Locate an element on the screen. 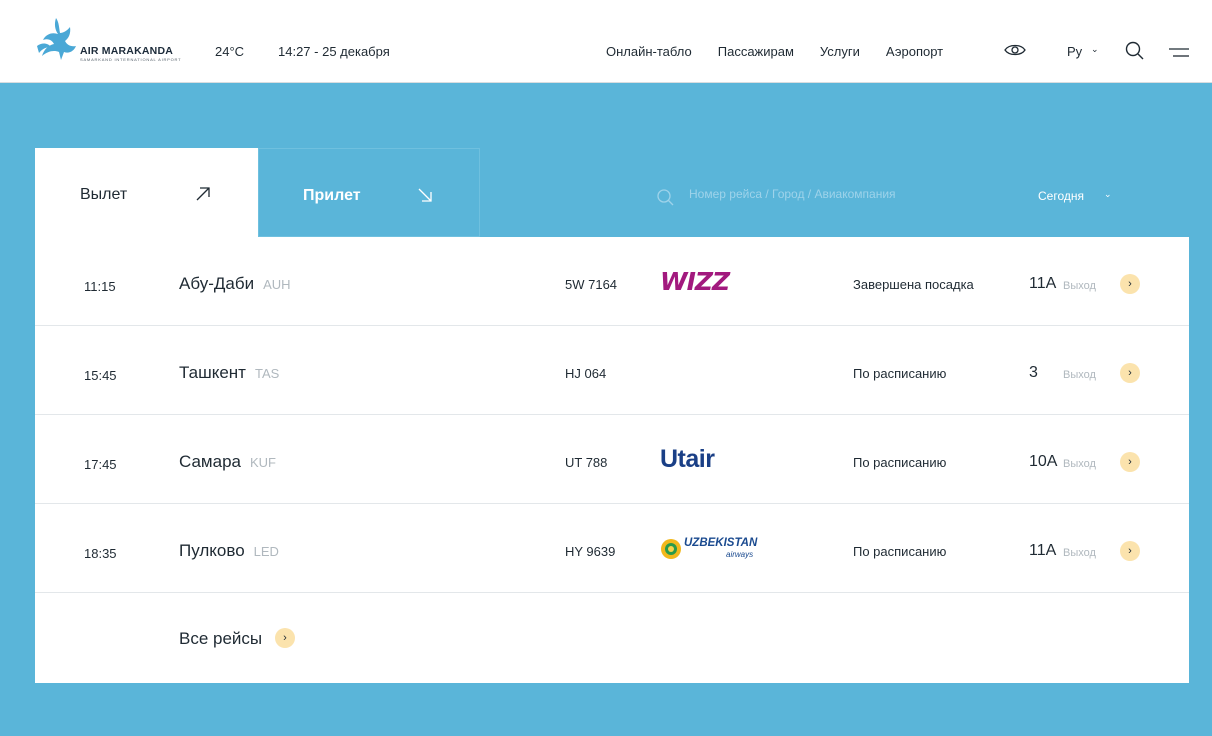  flight-number: HY 9639 is located at coordinates (590, 551).